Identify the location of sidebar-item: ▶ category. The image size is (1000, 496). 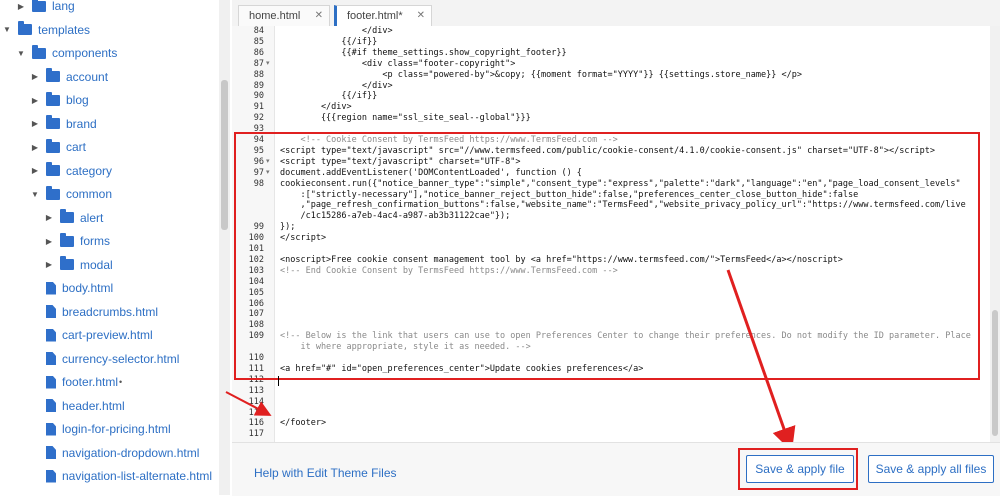
(71, 171).